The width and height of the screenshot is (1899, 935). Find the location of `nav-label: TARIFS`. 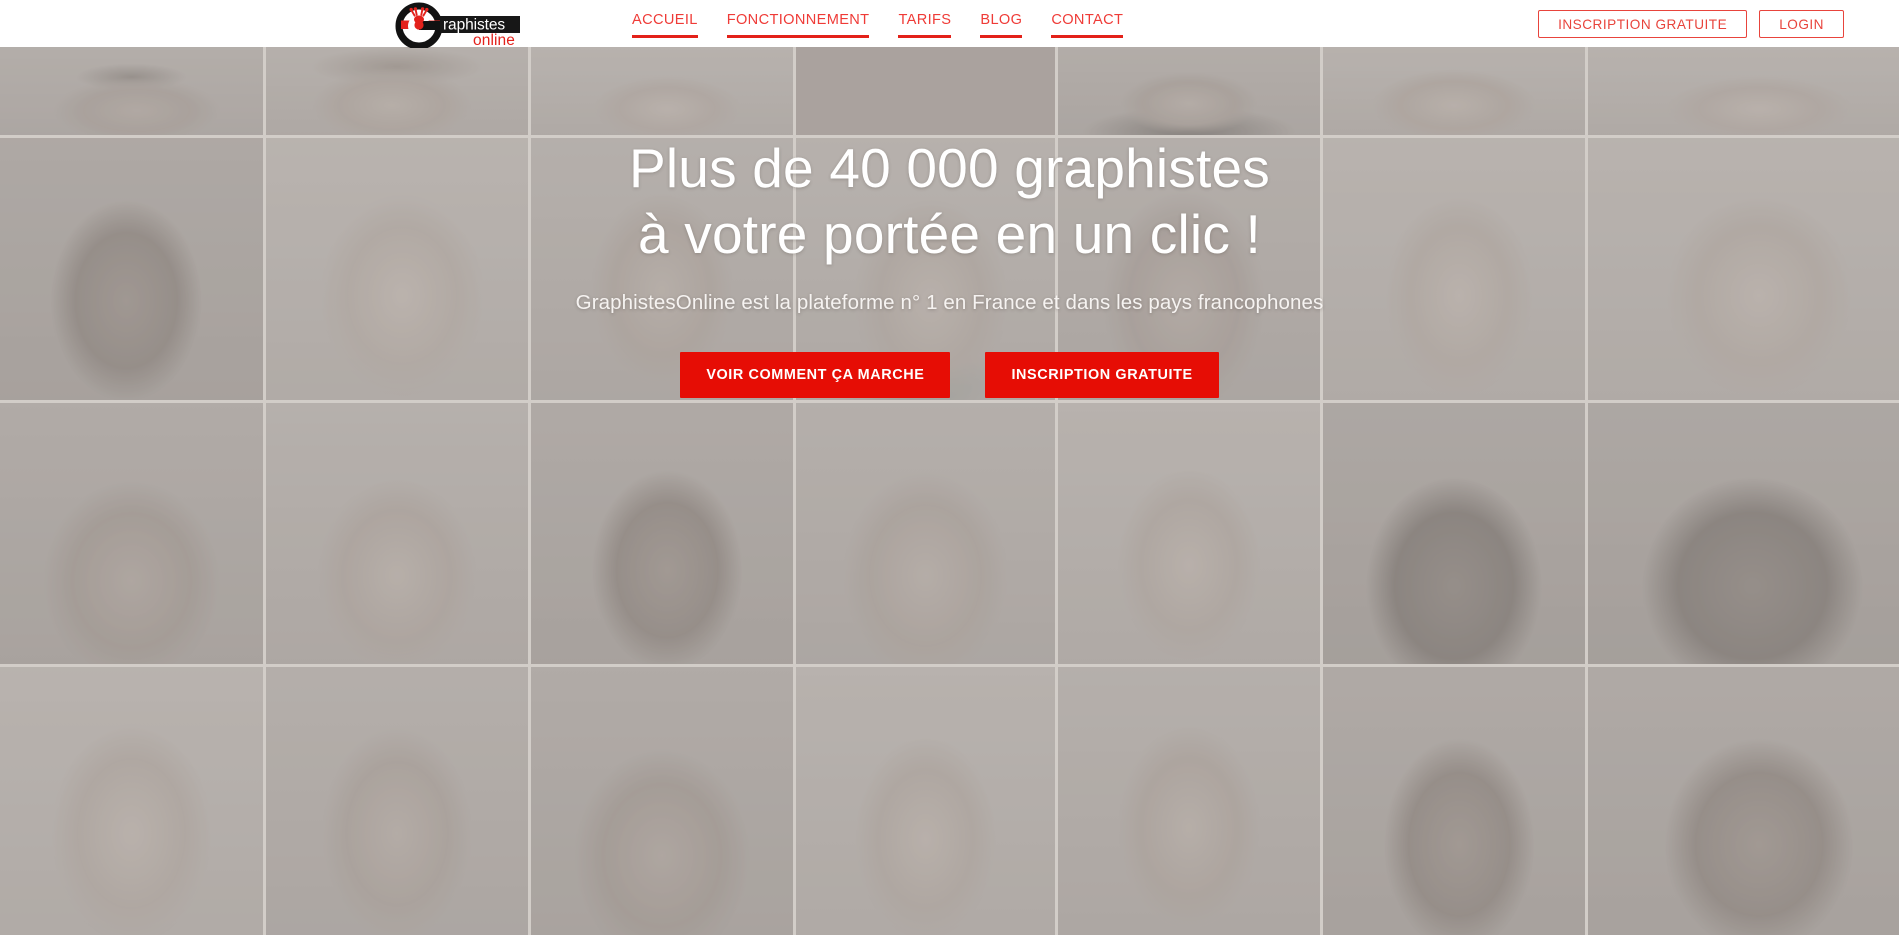

nav-label: TARIFS is located at coordinates (925, 20).